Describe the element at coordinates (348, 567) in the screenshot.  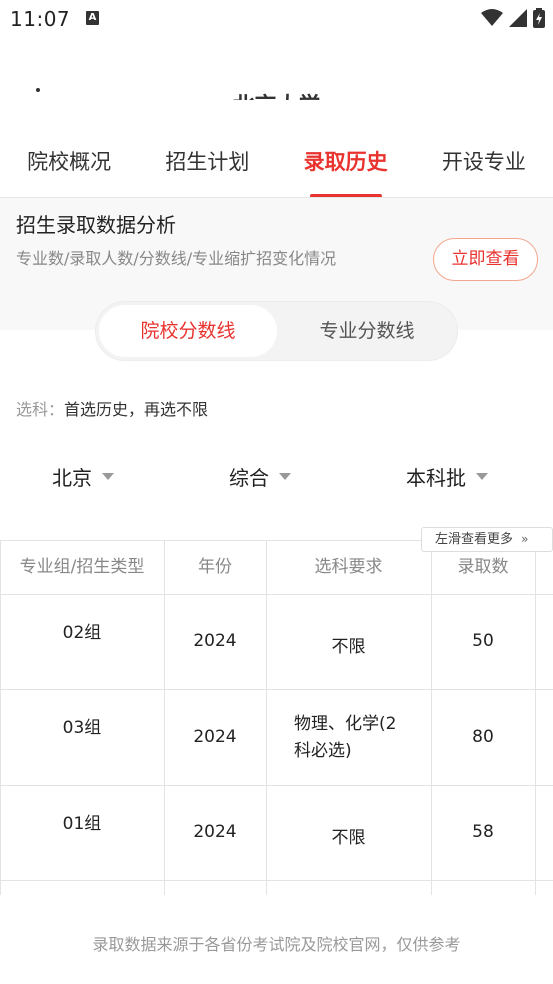
I see `header-requirement: 选科要求` at that location.